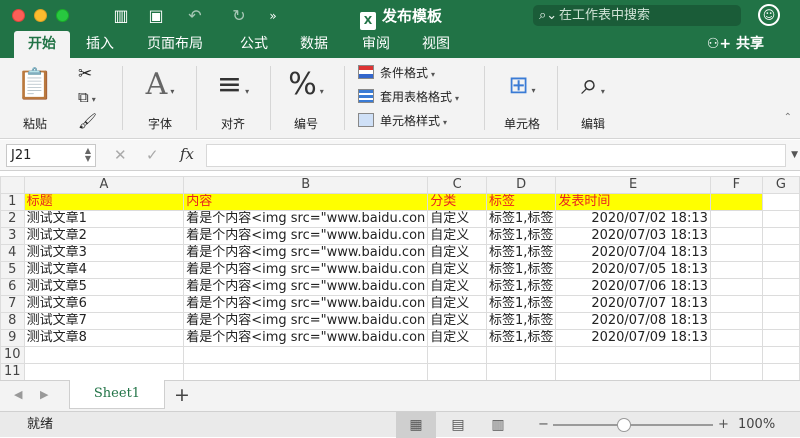 This screenshot has height=438, width=800. What do you see at coordinates (120, 155) in the screenshot?
I see `cancel-x-icon: ✕` at bounding box center [120, 155].